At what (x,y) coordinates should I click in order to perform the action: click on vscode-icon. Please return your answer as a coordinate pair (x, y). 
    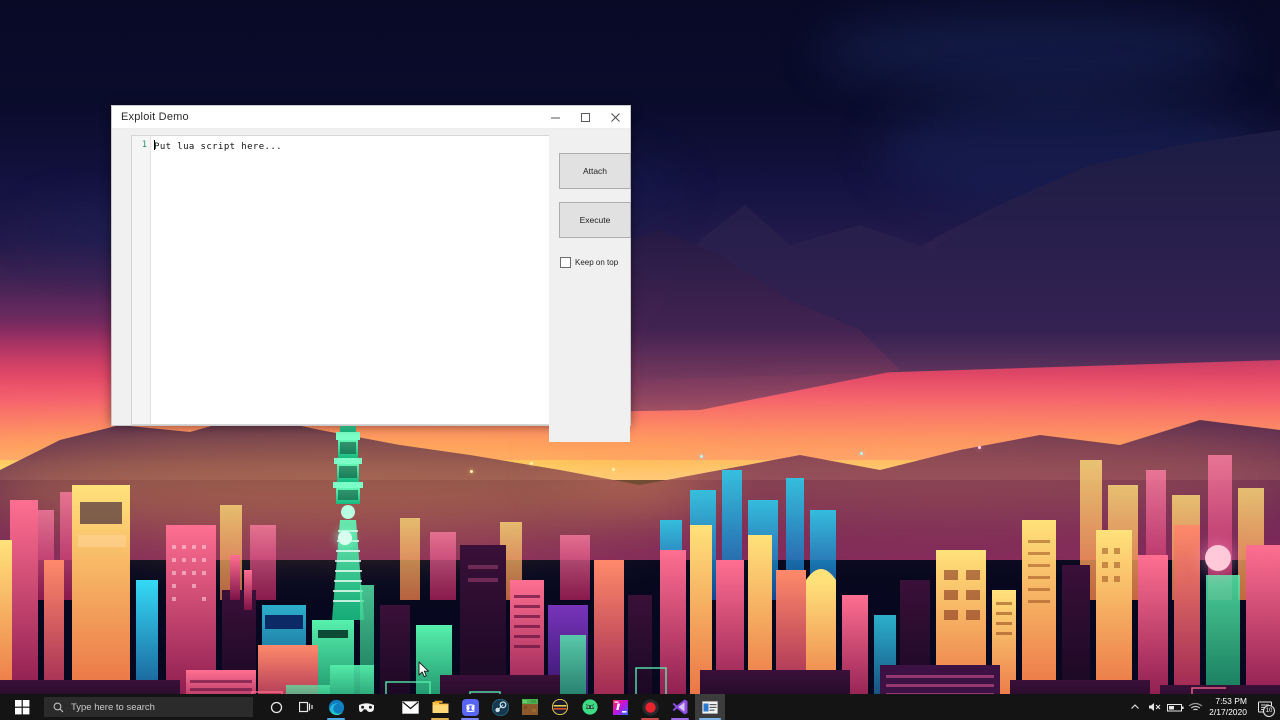
    Looking at the image, I should click on (680, 707).